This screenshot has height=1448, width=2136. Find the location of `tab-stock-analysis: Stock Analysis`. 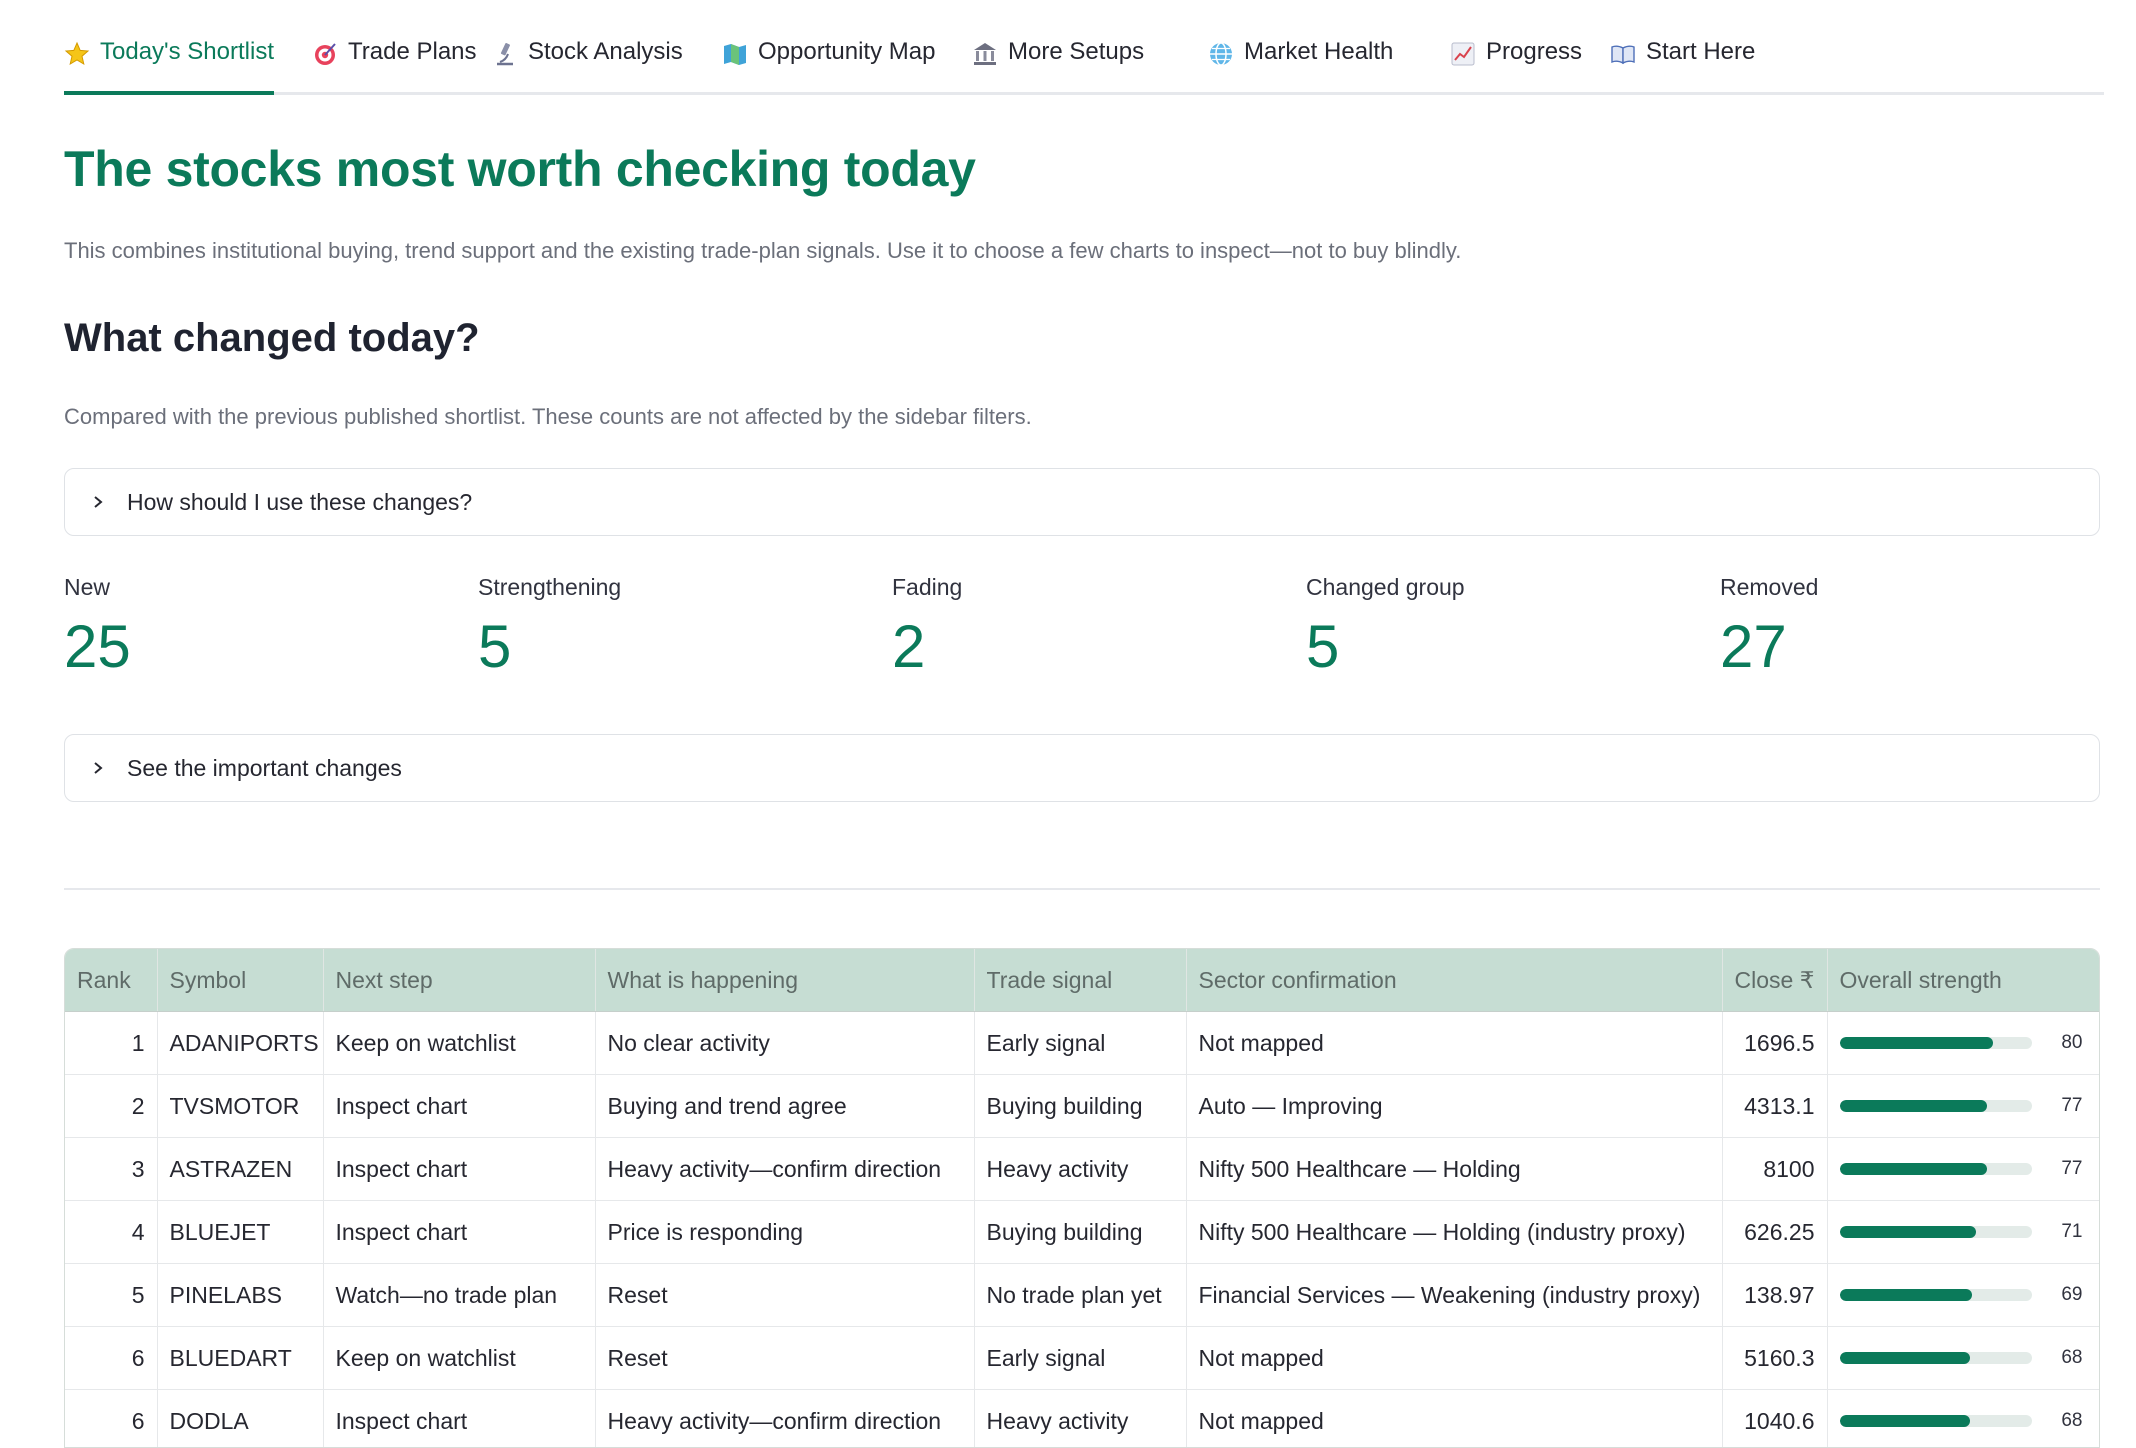

tab-stock-analysis: Stock Analysis is located at coordinates (587, 65).